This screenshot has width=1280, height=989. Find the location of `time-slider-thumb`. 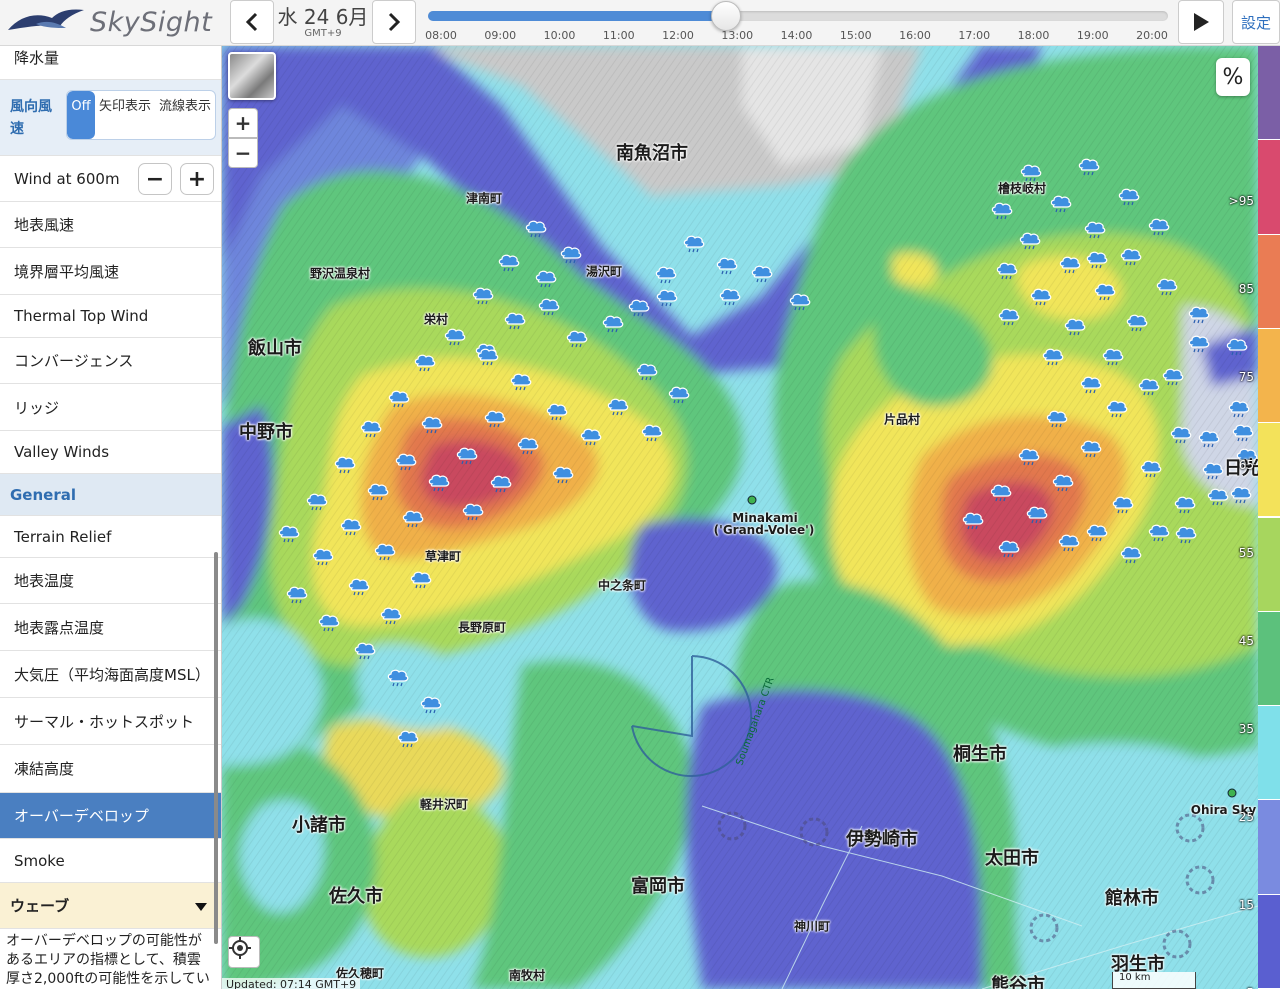

time-slider-thumb is located at coordinates (726, 16).